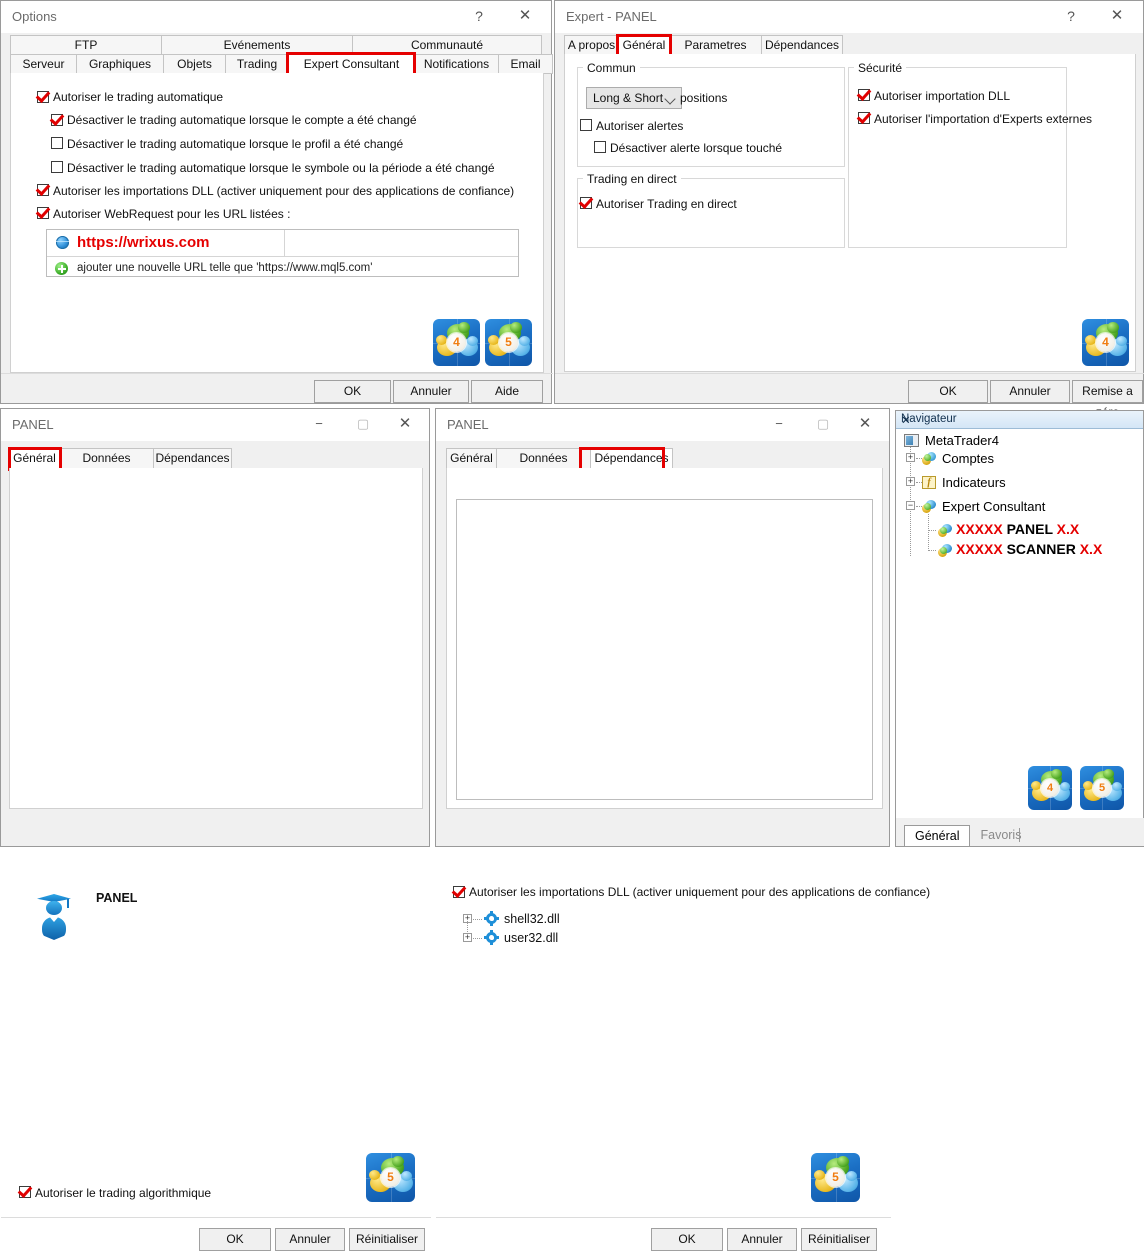 The width and height of the screenshot is (1144, 1251). What do you see at coordinates (1017, 529) in the screenshot?
I see `tree-item-panel: XXXXX PANEL X.X` at bounding box center [1017, 529].